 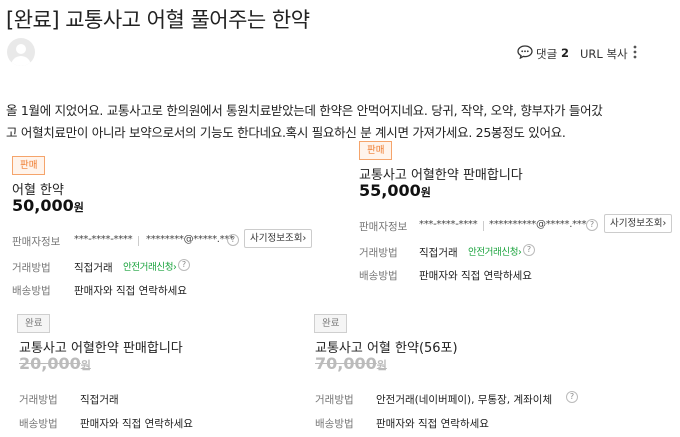 What do you see at coordinates (464, 400) in the screenshot?
I see `trade-method-value: 안전거래(네이버페이), 무통장, 계좌이체` at bounding box center [464, 400].